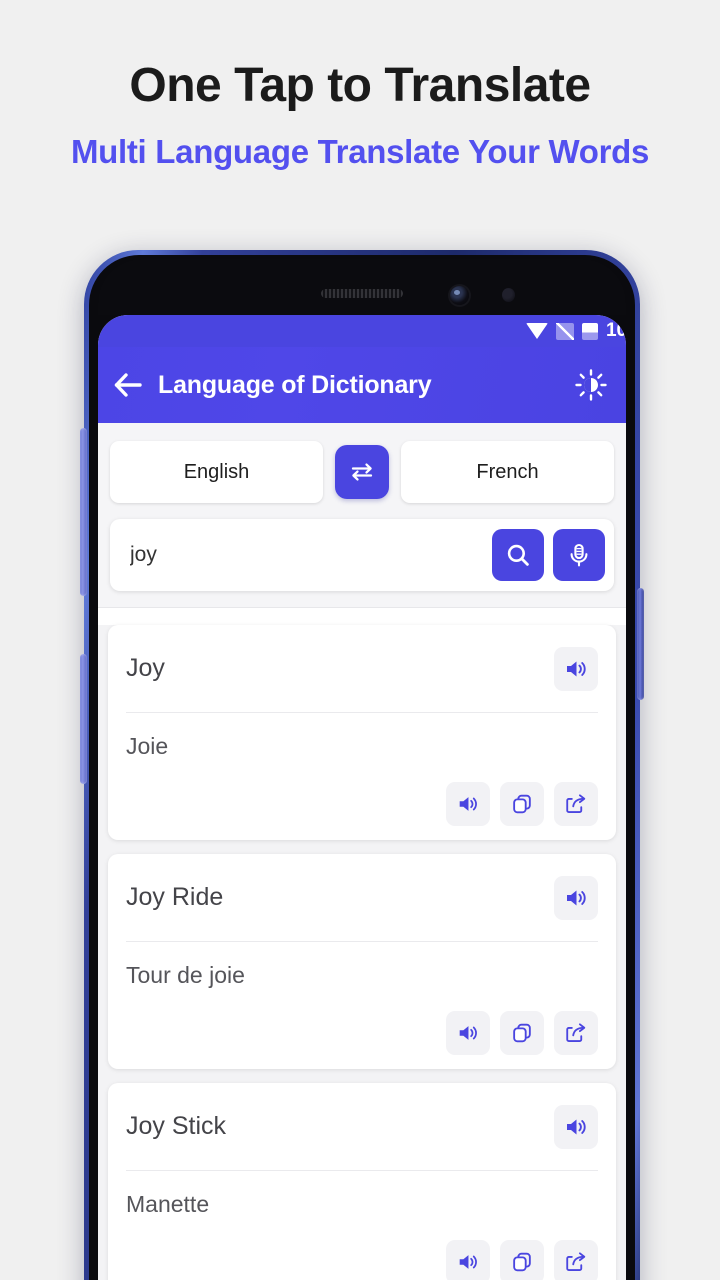 This screenshot has width=720, height=1280. What do you see at coordinates (168, 1204) in the screenshot?
I see `result-translation: Manette` at bounding box center [168, 1204].